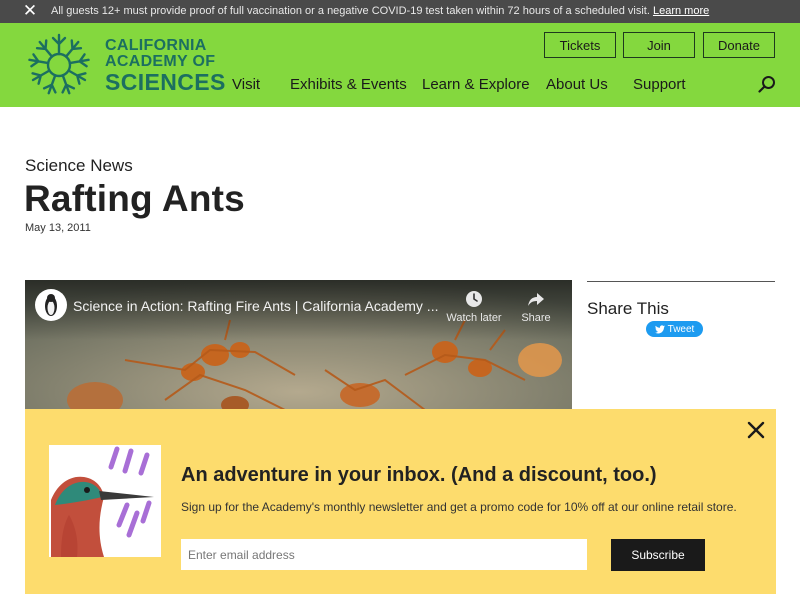  I want to click on watch-later-button: Watch later, so click(474, 307).